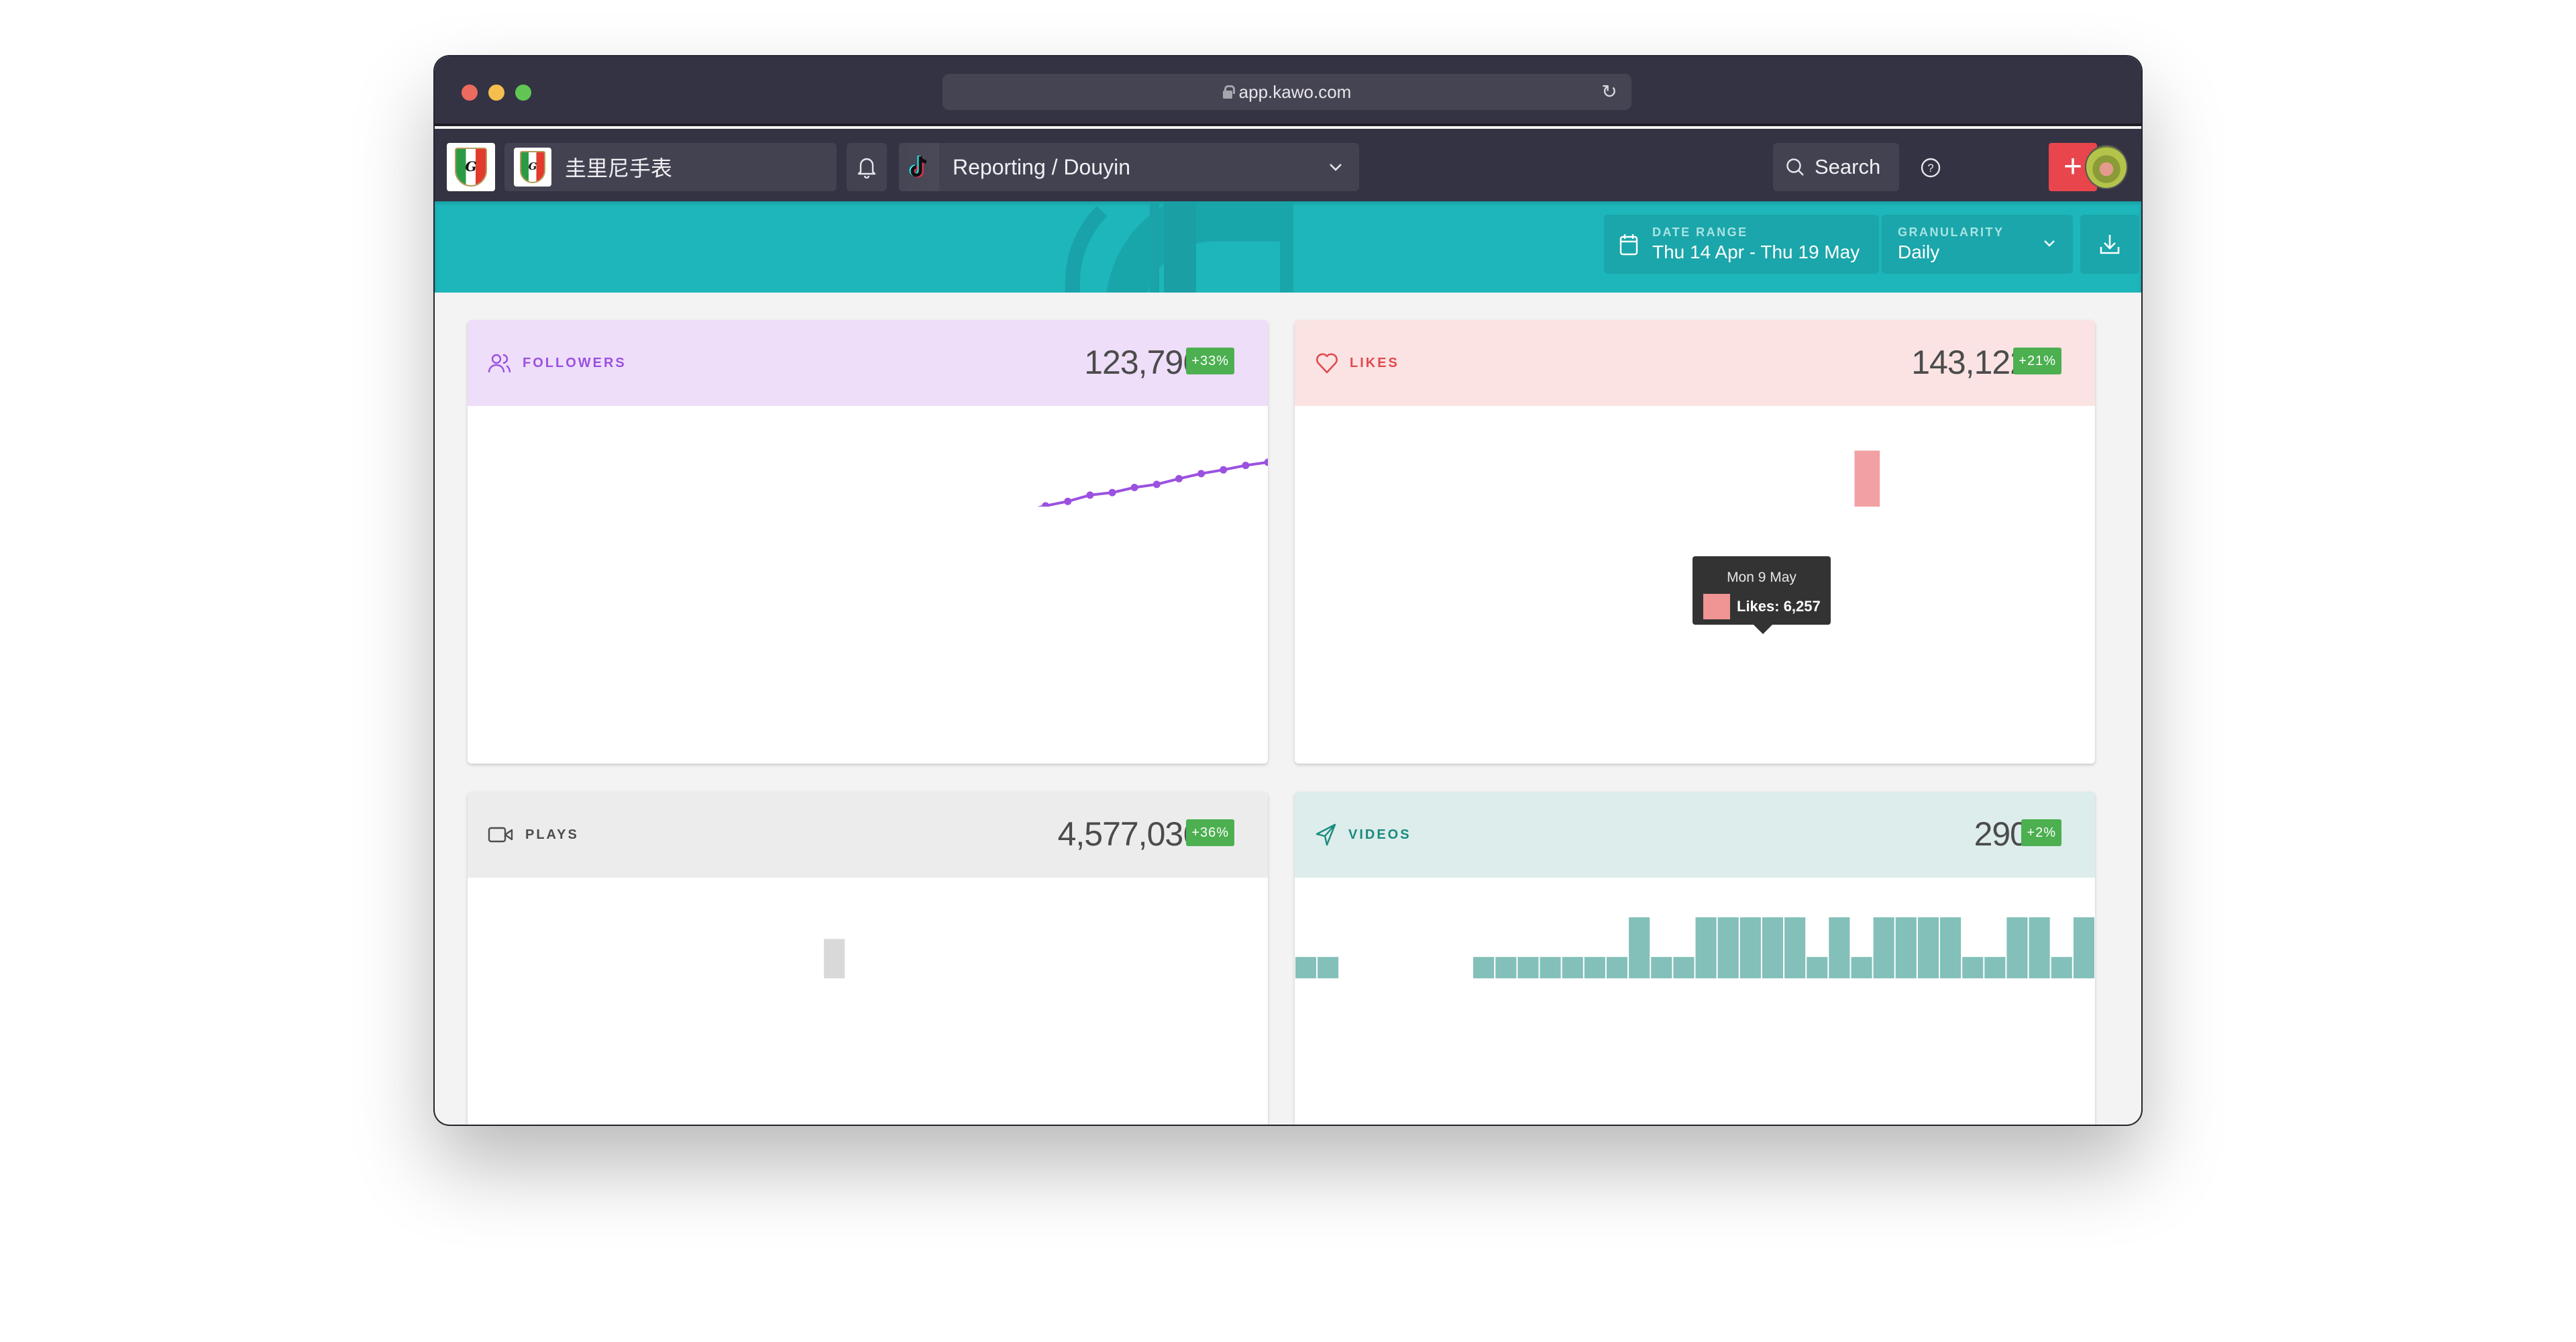 The width and height of the screenshot is (2576, 1342). I want to click on plays-total: 4,577,036, so click(1129, 834).